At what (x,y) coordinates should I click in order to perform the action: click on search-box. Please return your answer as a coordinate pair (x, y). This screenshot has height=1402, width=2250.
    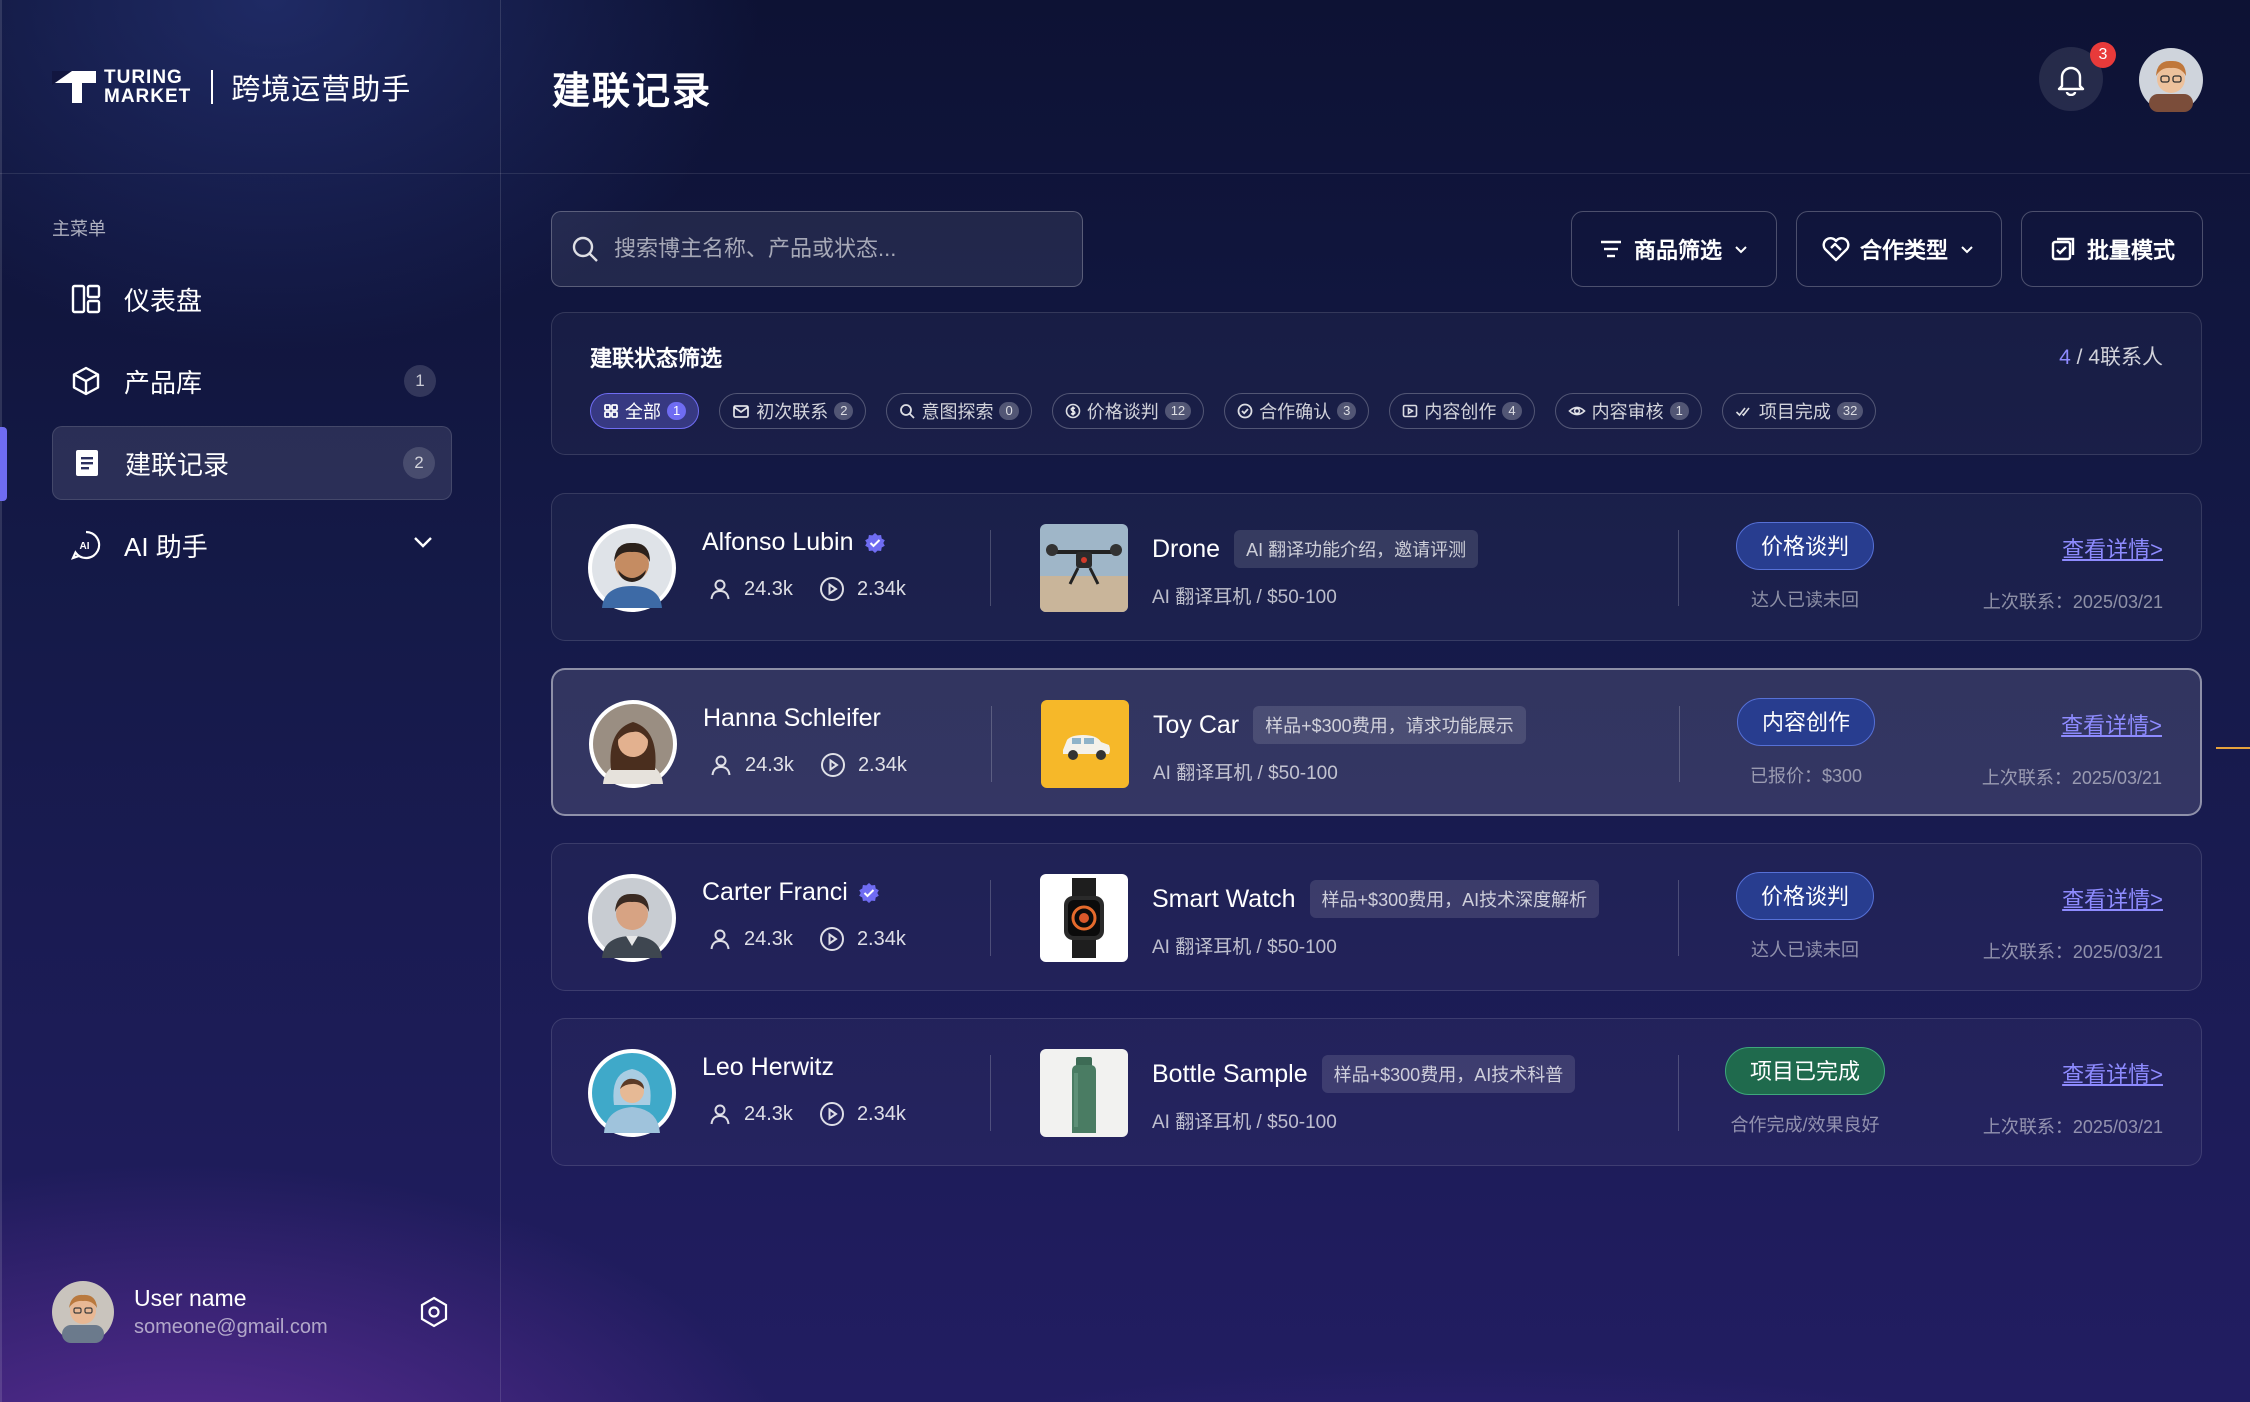
    Looking at the image, I should click on (817, 249).